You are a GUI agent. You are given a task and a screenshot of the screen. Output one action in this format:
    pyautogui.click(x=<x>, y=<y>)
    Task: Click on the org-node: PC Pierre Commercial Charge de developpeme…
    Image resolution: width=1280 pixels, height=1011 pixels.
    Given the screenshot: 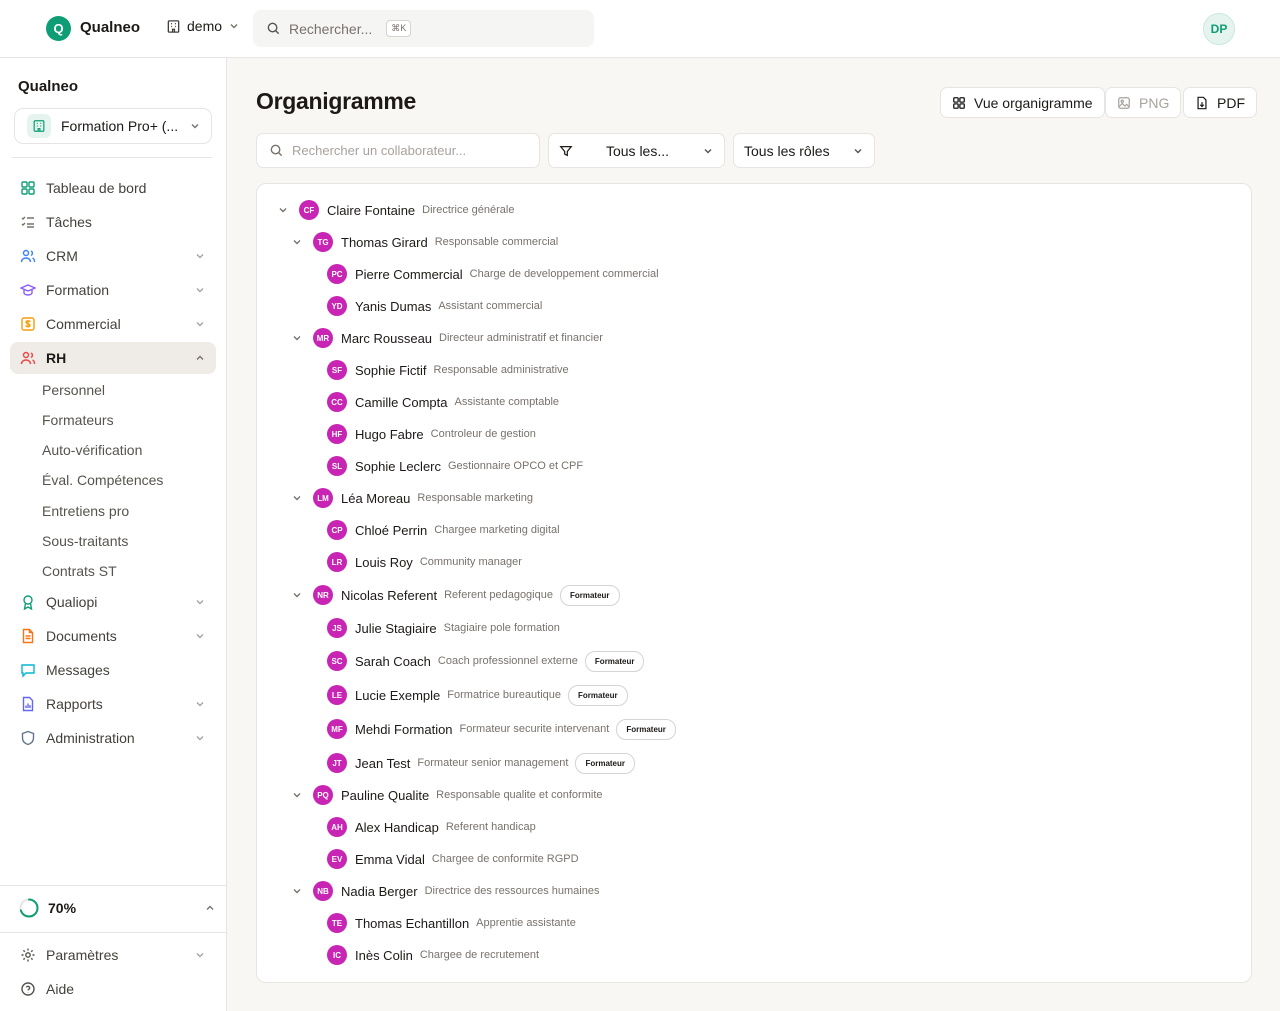 What is the action you would take?
    pyautogui.click(x=496, y=274)
    